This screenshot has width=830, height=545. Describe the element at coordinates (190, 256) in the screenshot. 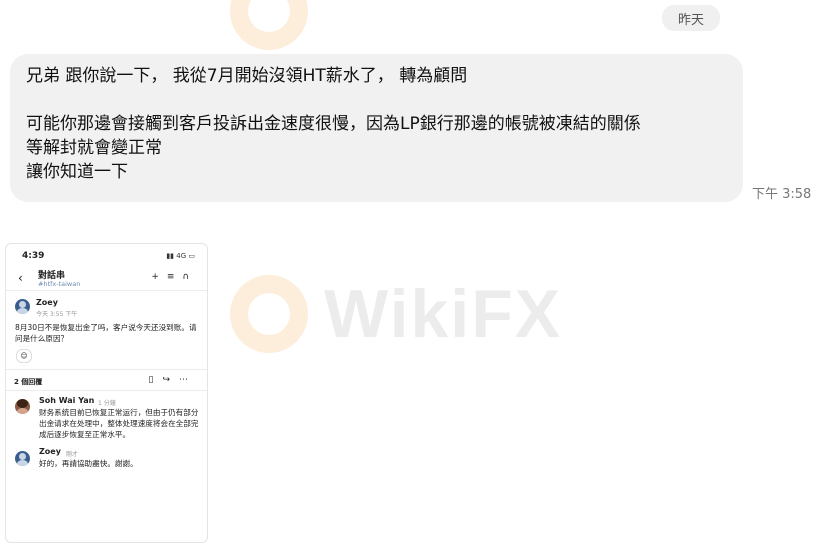

I see `battery-icon: ▭` at that location.